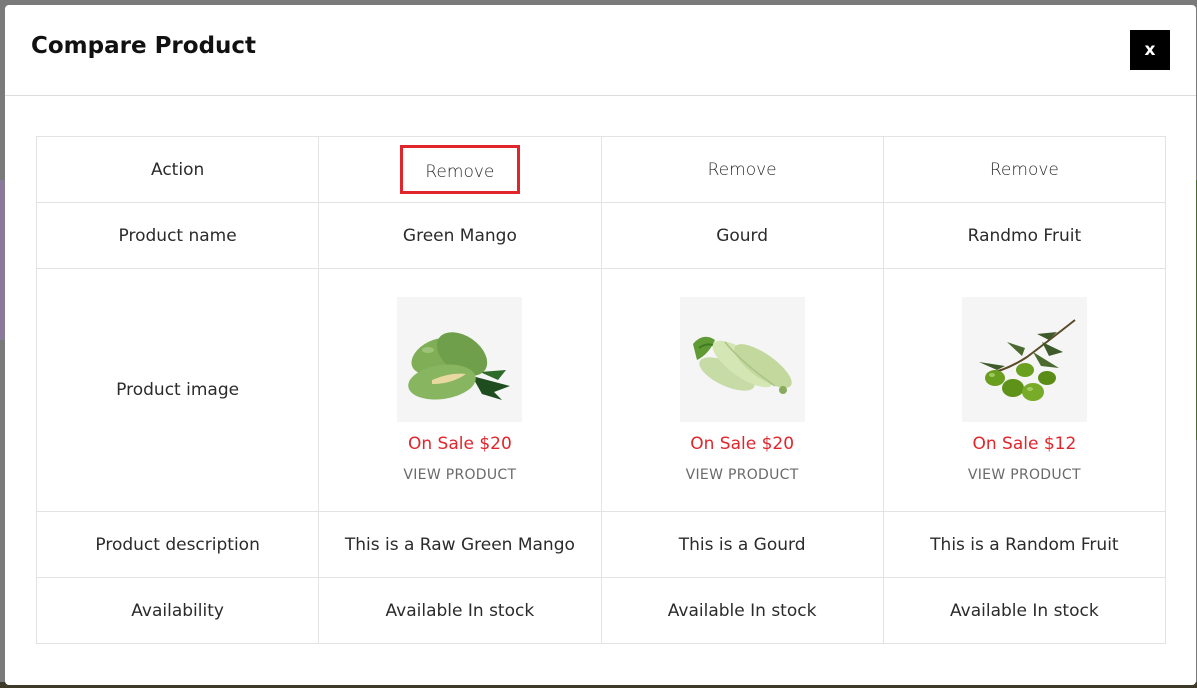  Describe the element at coordinates (177, 610) in the screenshot. I see `row-label-availability: Availability` at that location.